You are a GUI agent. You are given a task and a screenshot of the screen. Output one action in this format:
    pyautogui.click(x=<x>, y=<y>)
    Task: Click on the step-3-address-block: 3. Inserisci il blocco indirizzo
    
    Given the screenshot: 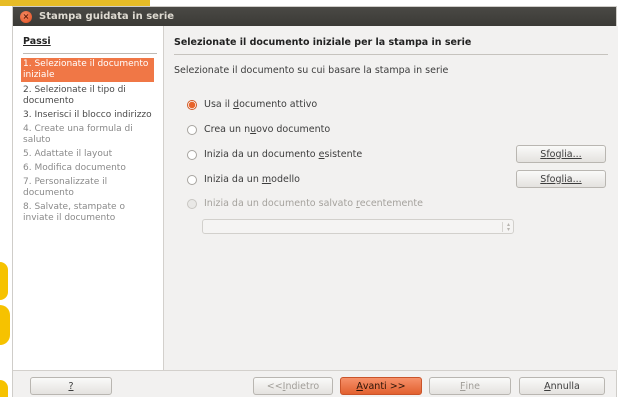 What is the action you would take?
    pyautogui.click(x=90, y=115)
    